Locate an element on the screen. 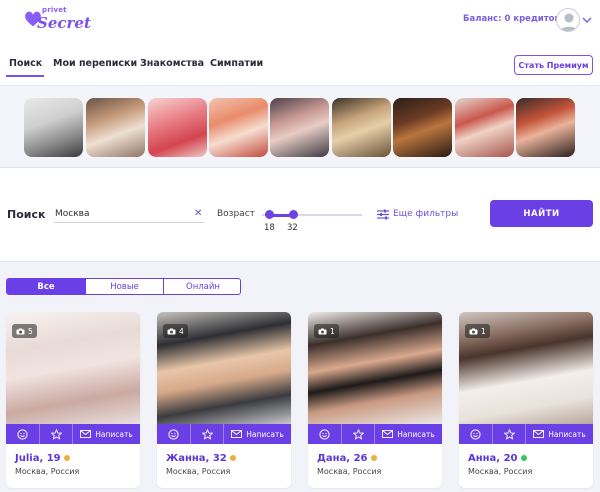 Image resolution: width=600 pixels, height=492 pixels. city-input is located at coordinates (129, 214).